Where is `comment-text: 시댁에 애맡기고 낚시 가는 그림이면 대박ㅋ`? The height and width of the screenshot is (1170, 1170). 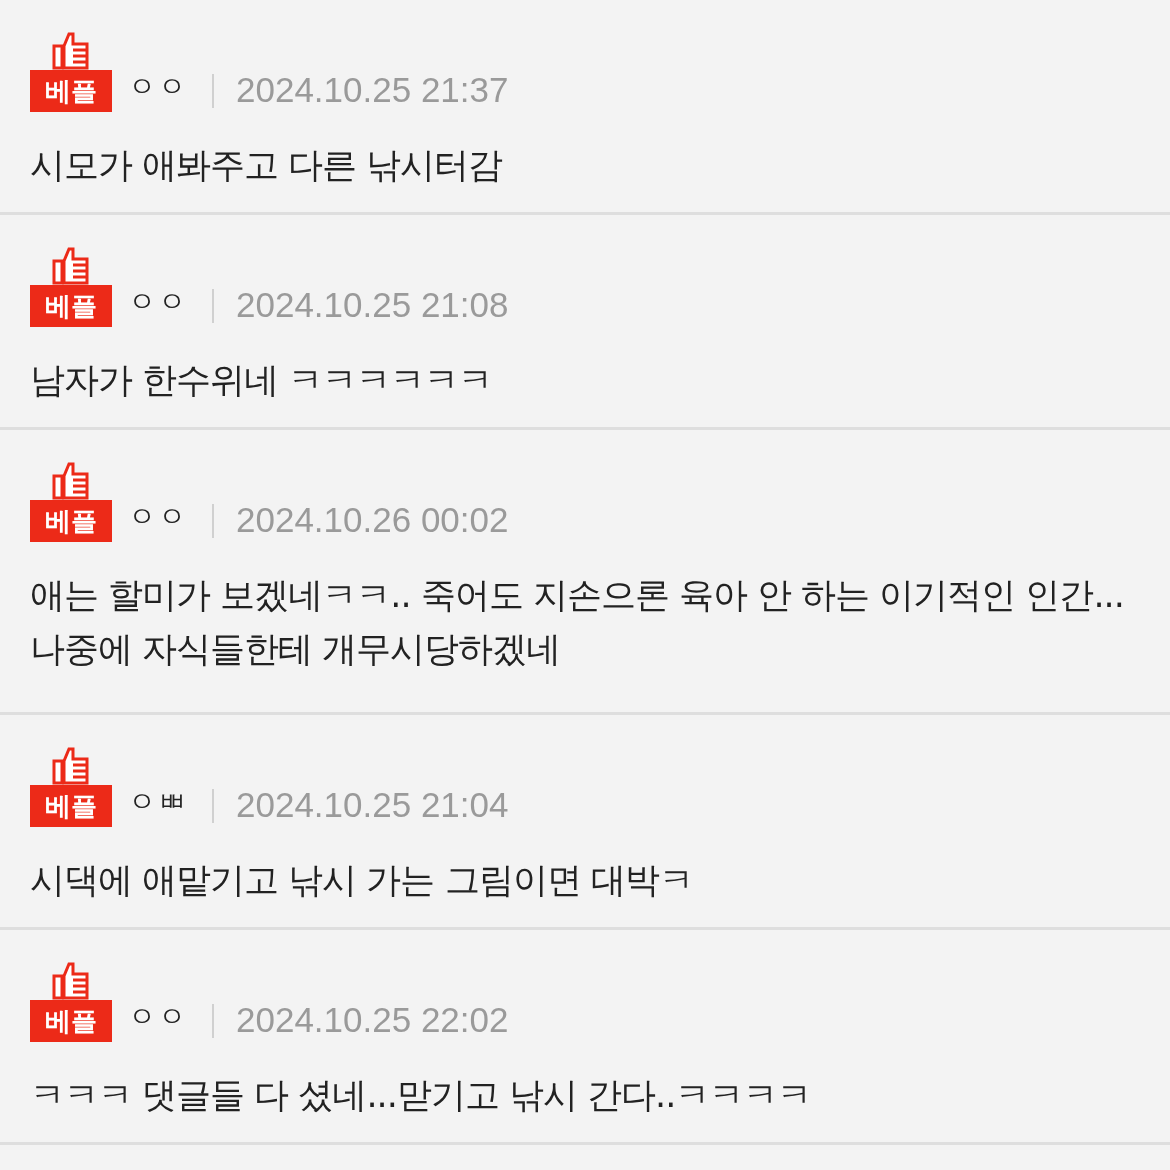
comment-text: 시댁에 애맡기고 낚시 가는 그림이면 대박ㅋ is located at coordinates (362, 880).